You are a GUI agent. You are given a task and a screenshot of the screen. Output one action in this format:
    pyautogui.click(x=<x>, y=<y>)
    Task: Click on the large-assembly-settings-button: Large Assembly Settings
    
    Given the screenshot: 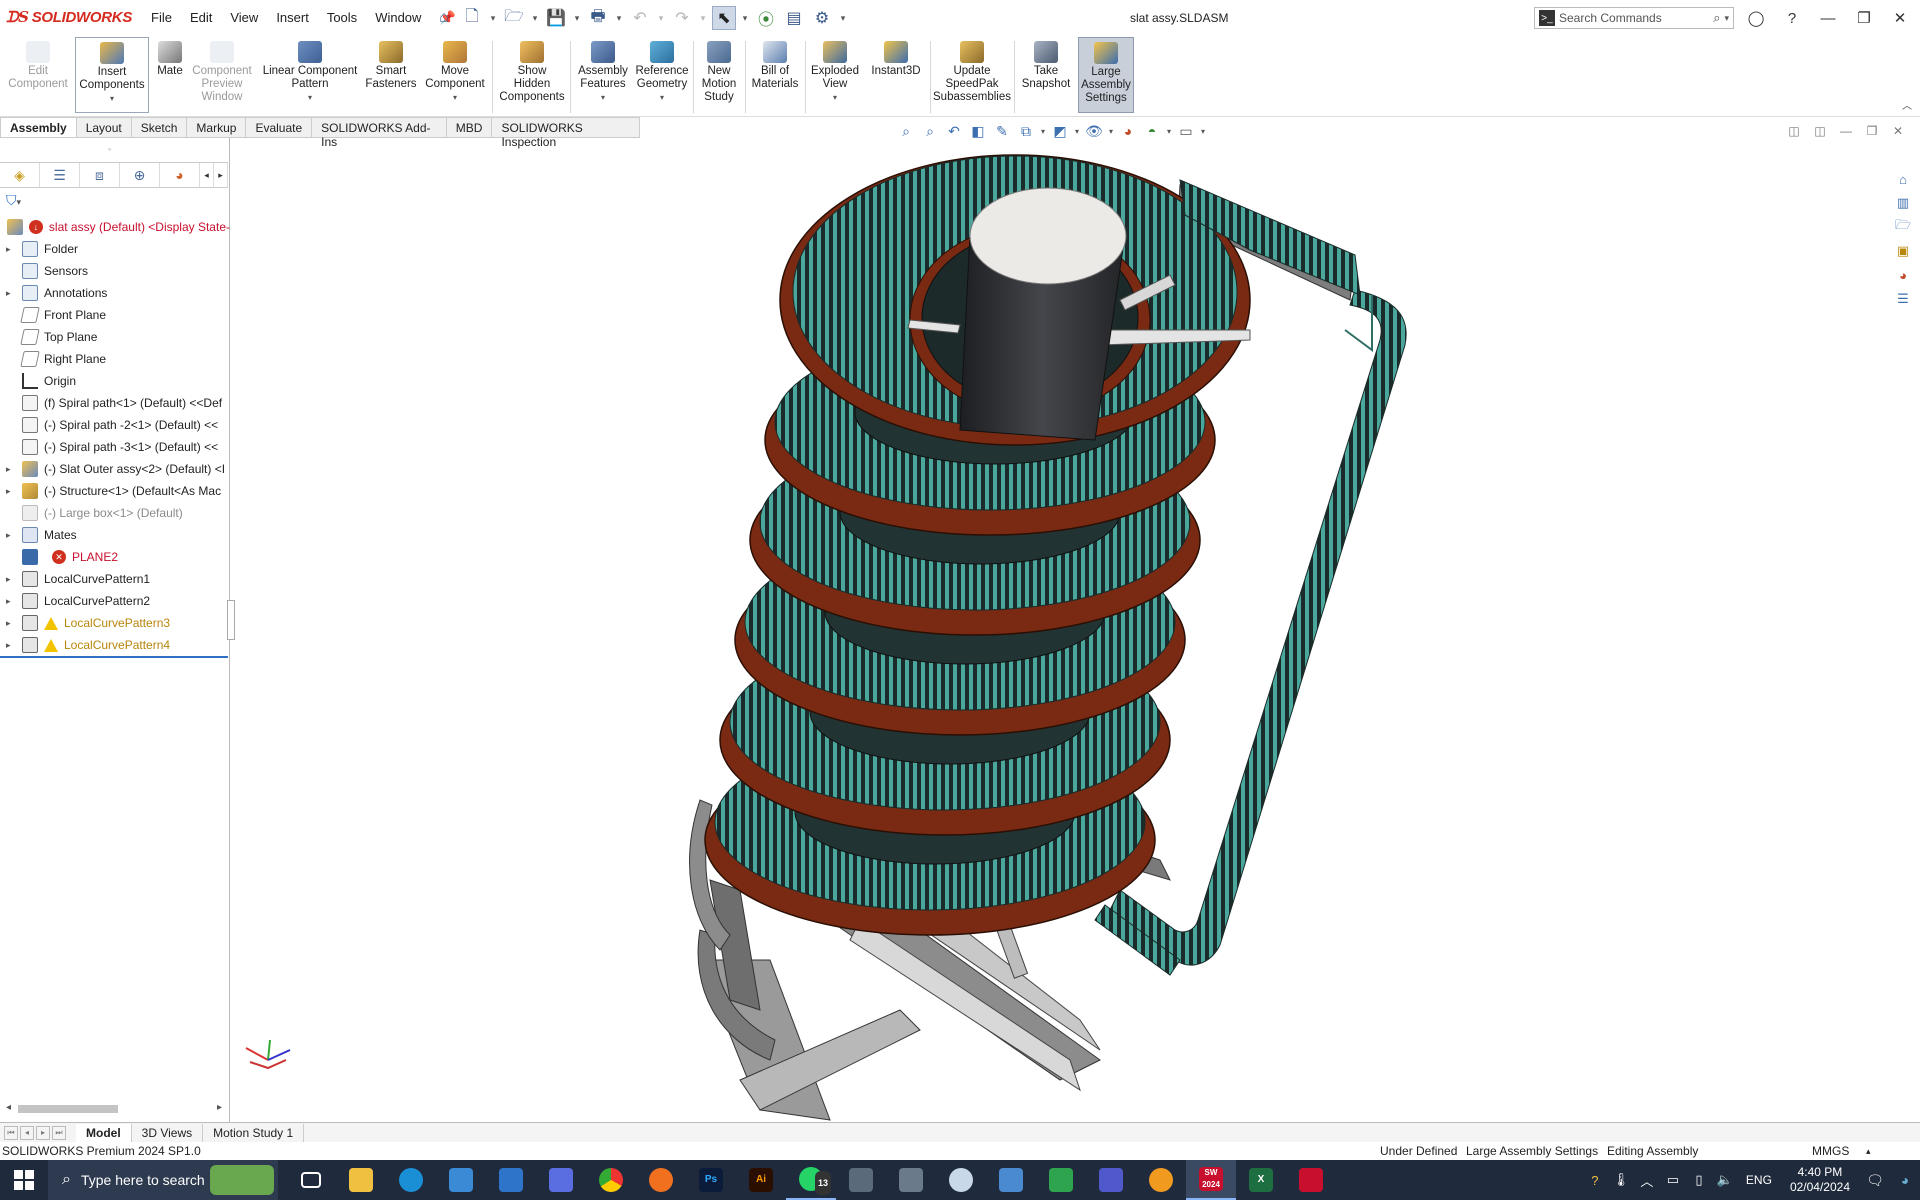 What is the action you would take?
    pyautogui.click(x=1106, y=75)
    